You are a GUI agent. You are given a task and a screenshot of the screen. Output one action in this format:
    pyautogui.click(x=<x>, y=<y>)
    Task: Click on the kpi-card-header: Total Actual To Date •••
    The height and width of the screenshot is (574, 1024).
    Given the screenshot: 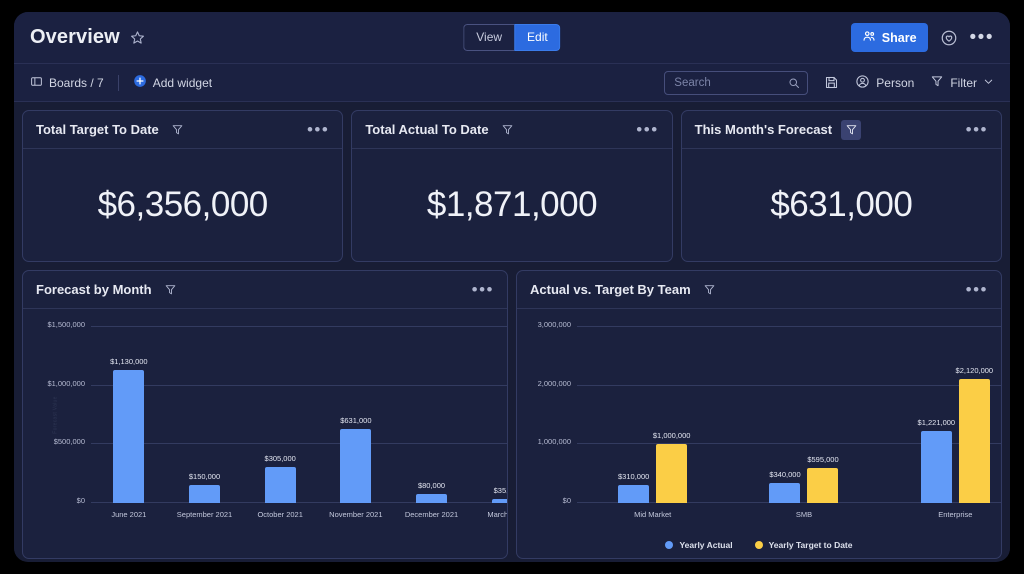 What is the action you would take?
    pyautogui.click(x=512, y=130)
    